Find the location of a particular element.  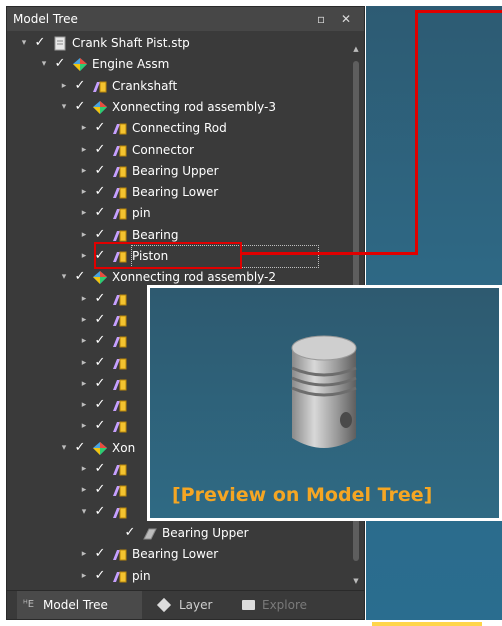

highlight-connector-top is located at coordinates (458, 11).